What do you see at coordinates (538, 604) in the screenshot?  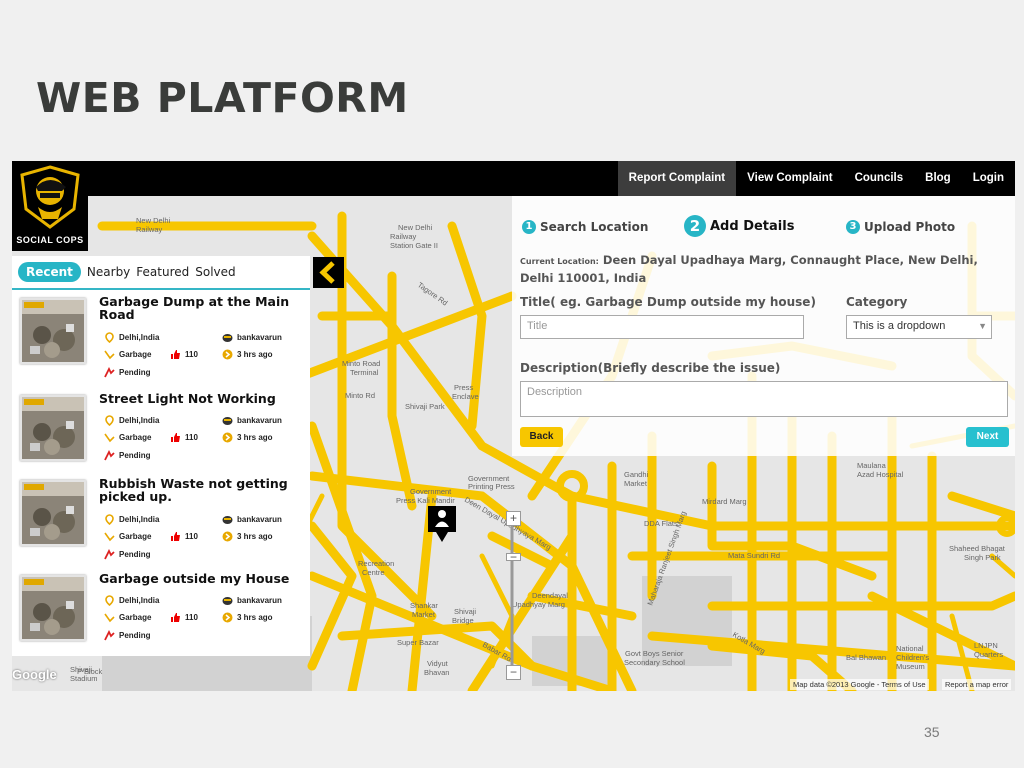 I see `svg-text: Upadhyay Marg` at bounding box center [538, 604].